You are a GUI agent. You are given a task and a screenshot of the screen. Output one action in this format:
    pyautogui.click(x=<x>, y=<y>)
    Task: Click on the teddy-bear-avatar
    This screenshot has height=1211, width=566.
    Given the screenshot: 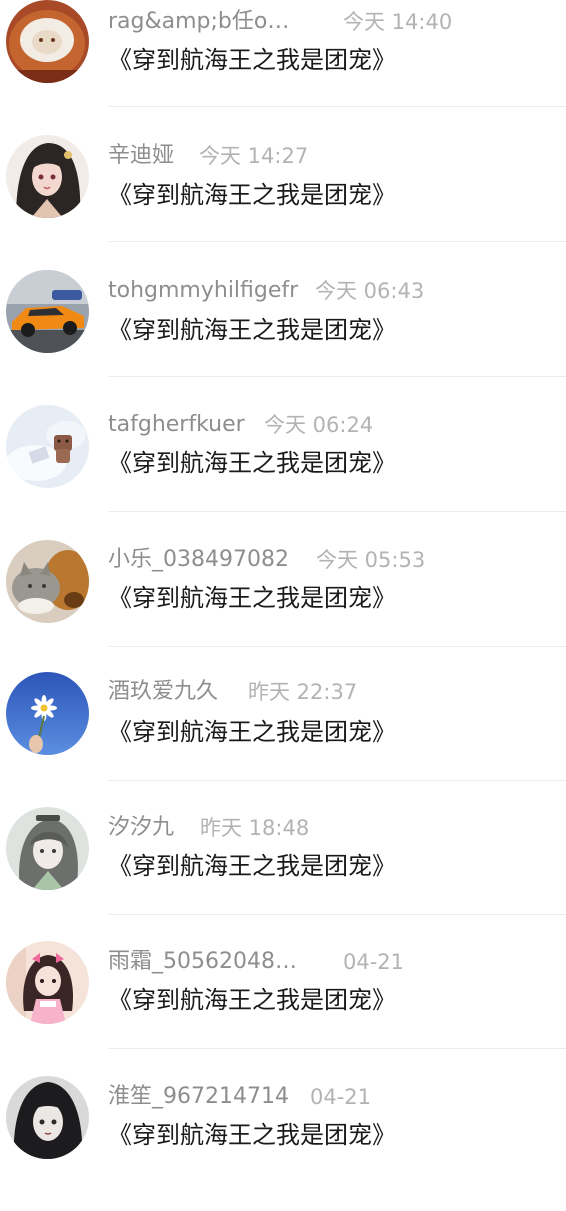 What is the action you would take?
    pyautogui.click(x=47, y=446)
    